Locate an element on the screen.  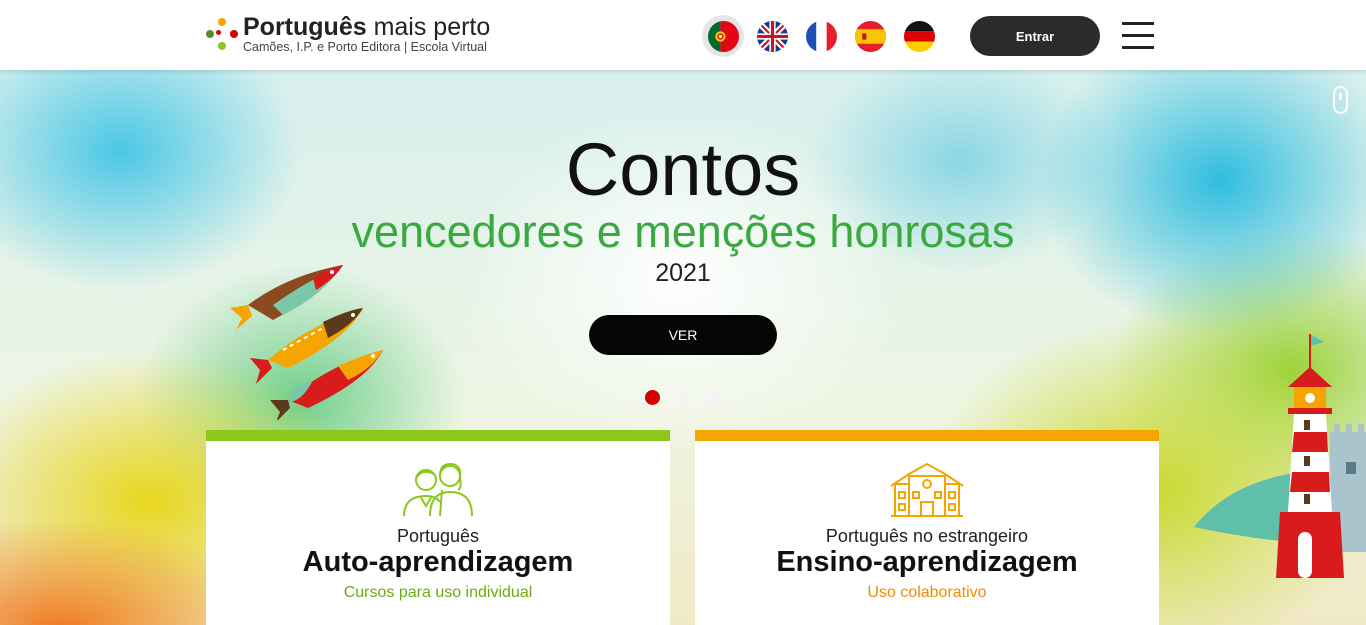
mouse-scroll-icon is located at coordinates (1340, 100).